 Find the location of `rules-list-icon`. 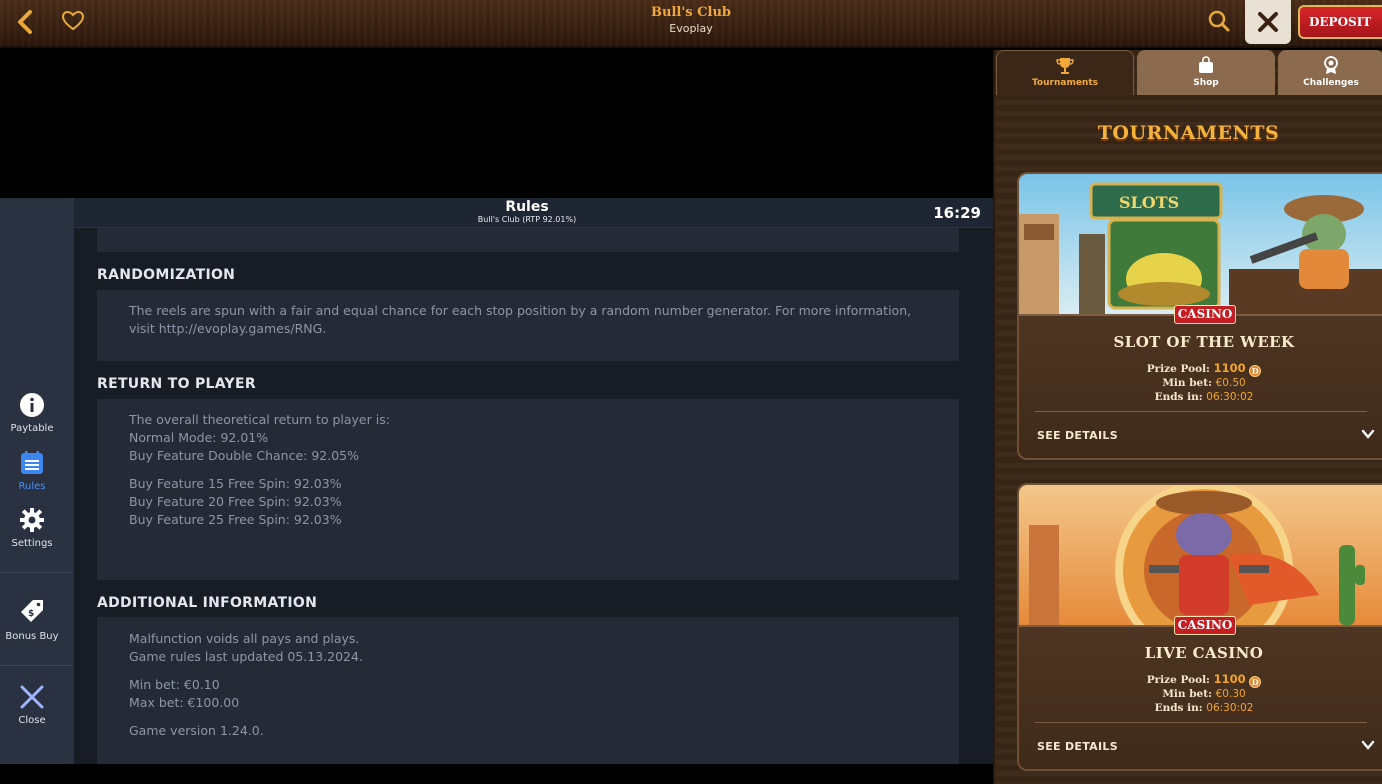

rules-list-icon is located at coordinates (32, 462).